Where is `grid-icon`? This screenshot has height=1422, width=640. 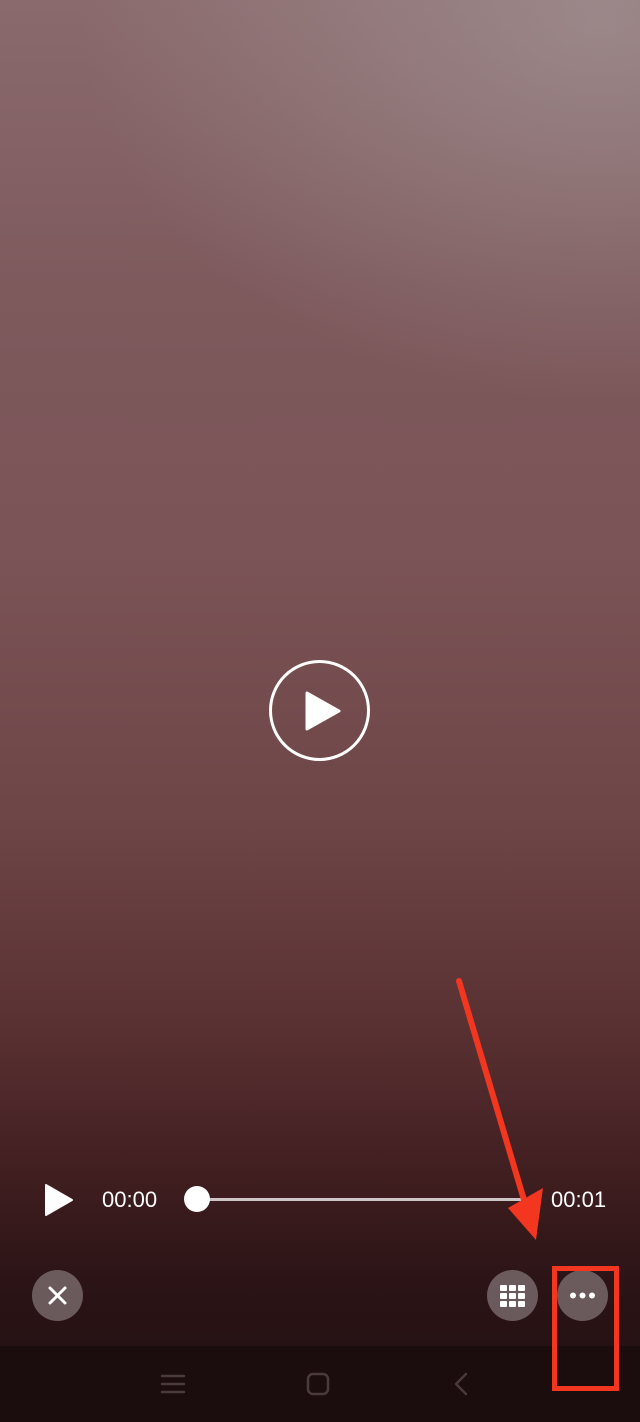 grid-icon is located at coordinates (512, 1296).